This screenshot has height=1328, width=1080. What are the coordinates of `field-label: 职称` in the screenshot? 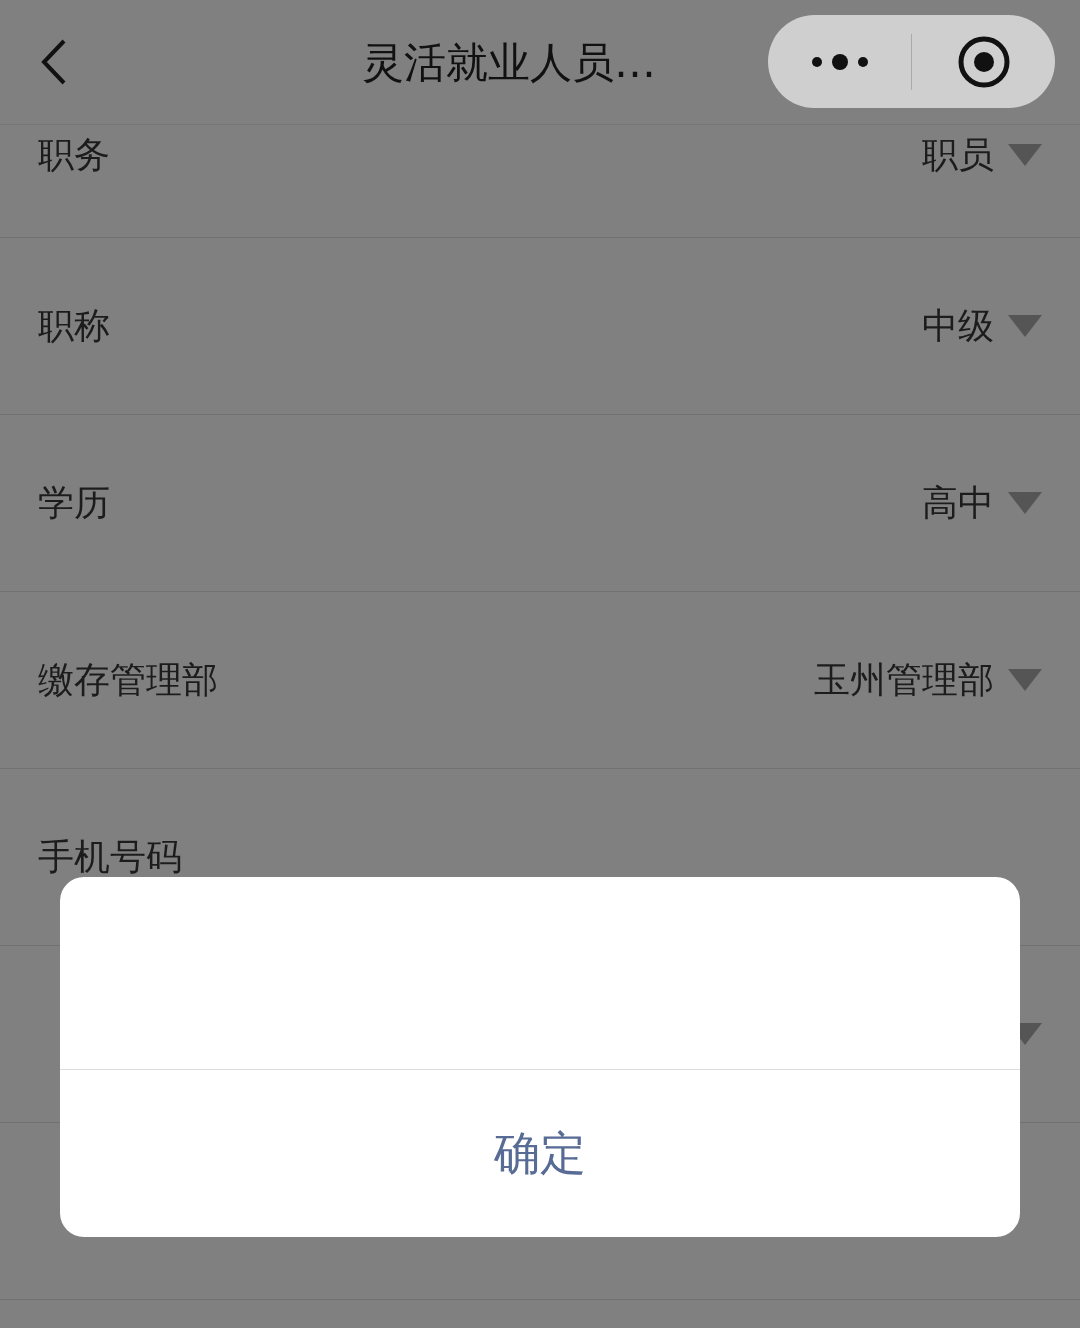 It's located at (74, 326).